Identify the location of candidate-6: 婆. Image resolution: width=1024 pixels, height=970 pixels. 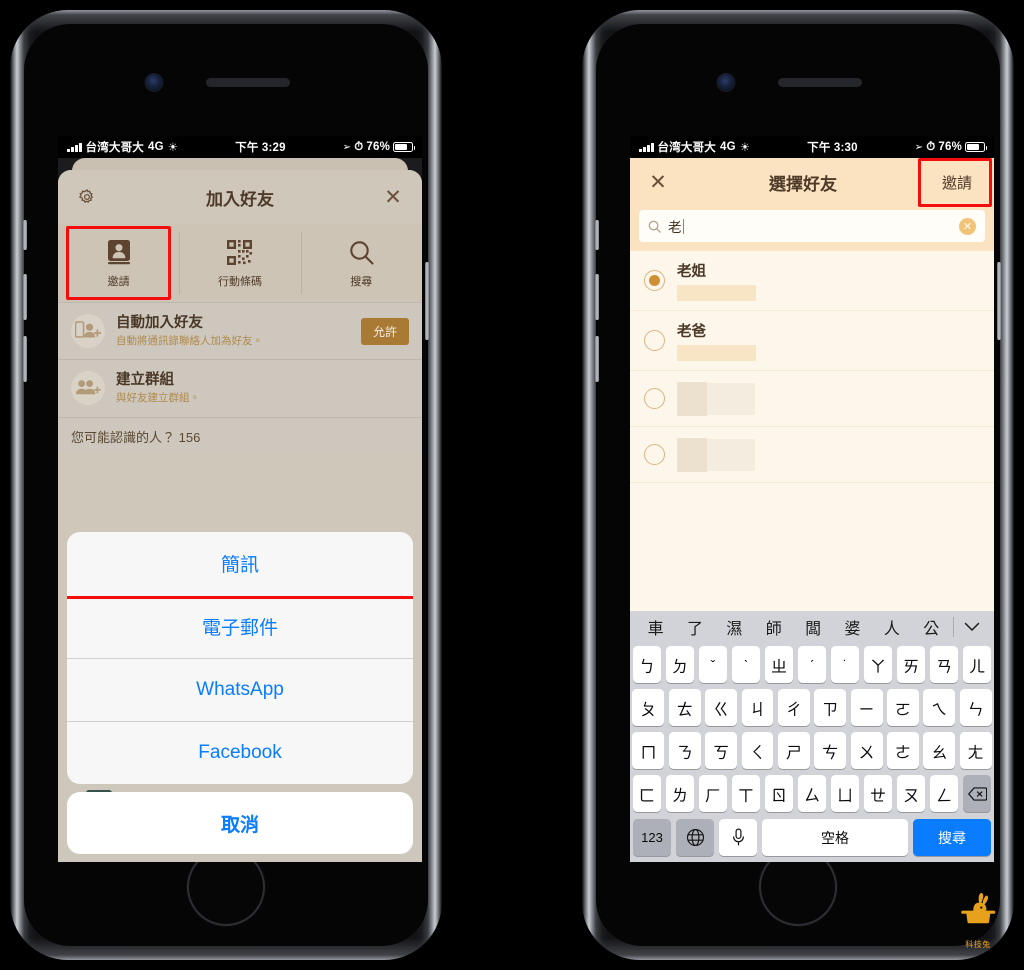
(852, 627).